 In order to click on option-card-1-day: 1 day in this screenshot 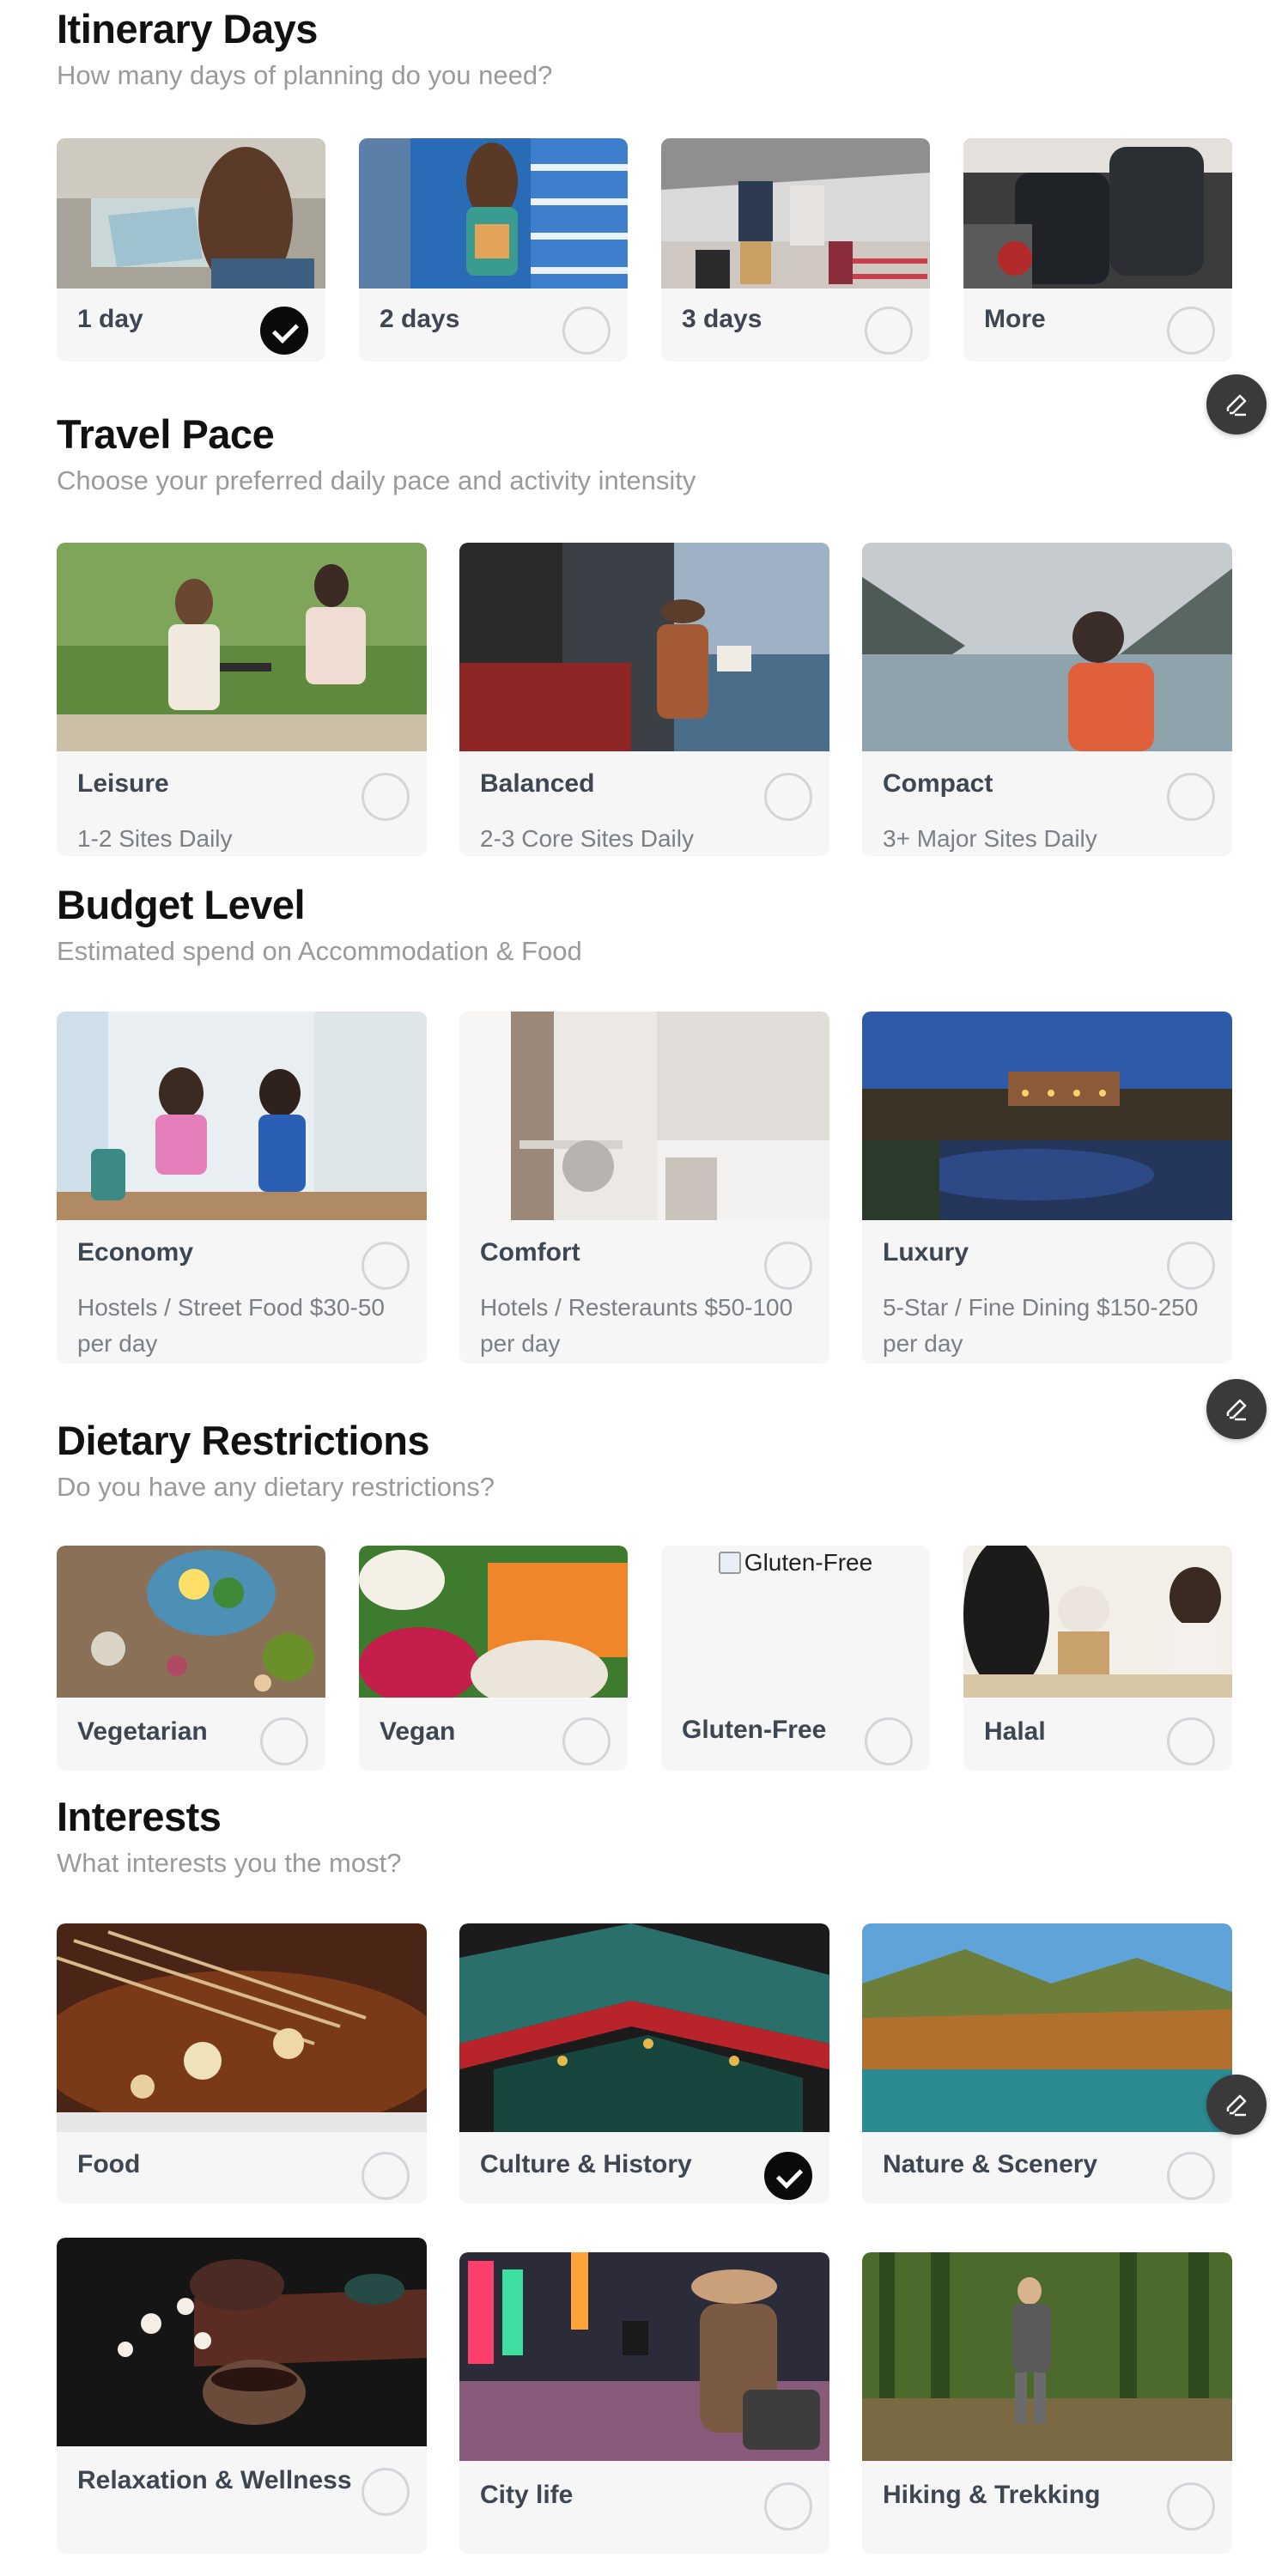, I will do `click(191, 250)`.